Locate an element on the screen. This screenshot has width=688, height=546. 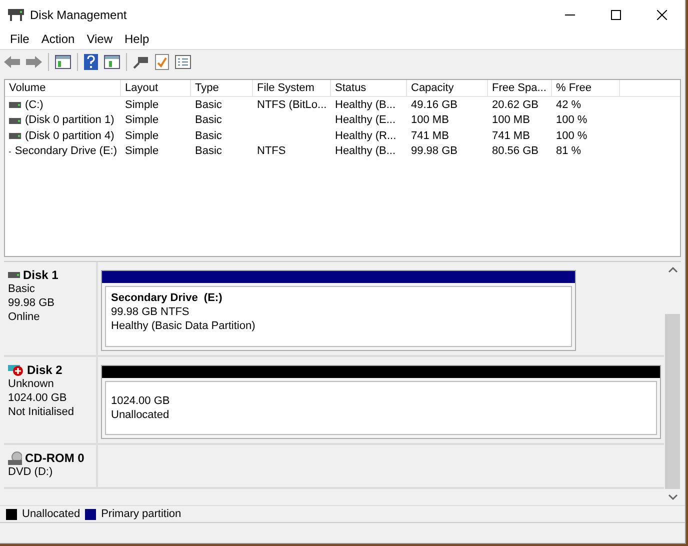
menu-item: File is located at coordinates (20, 39).